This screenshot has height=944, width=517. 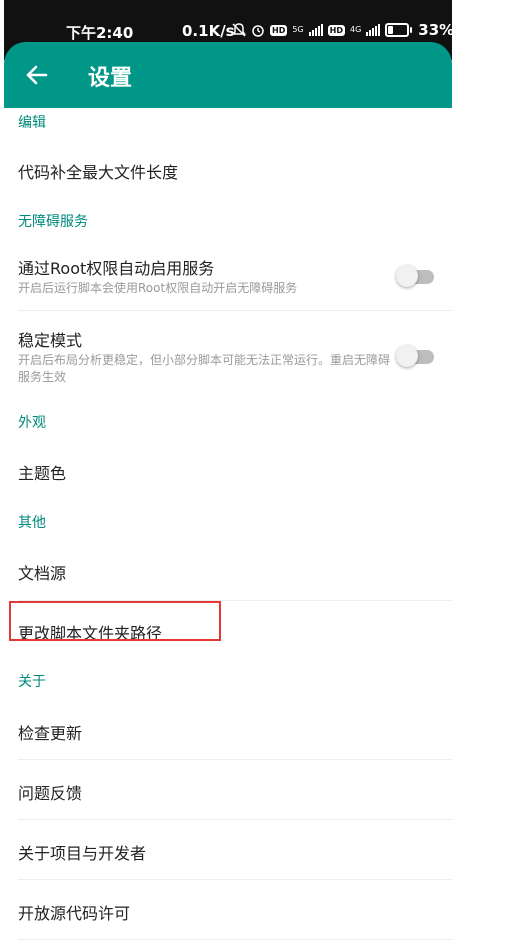 I want to click on section-header-about: 关于, so click(x=32, y=682).